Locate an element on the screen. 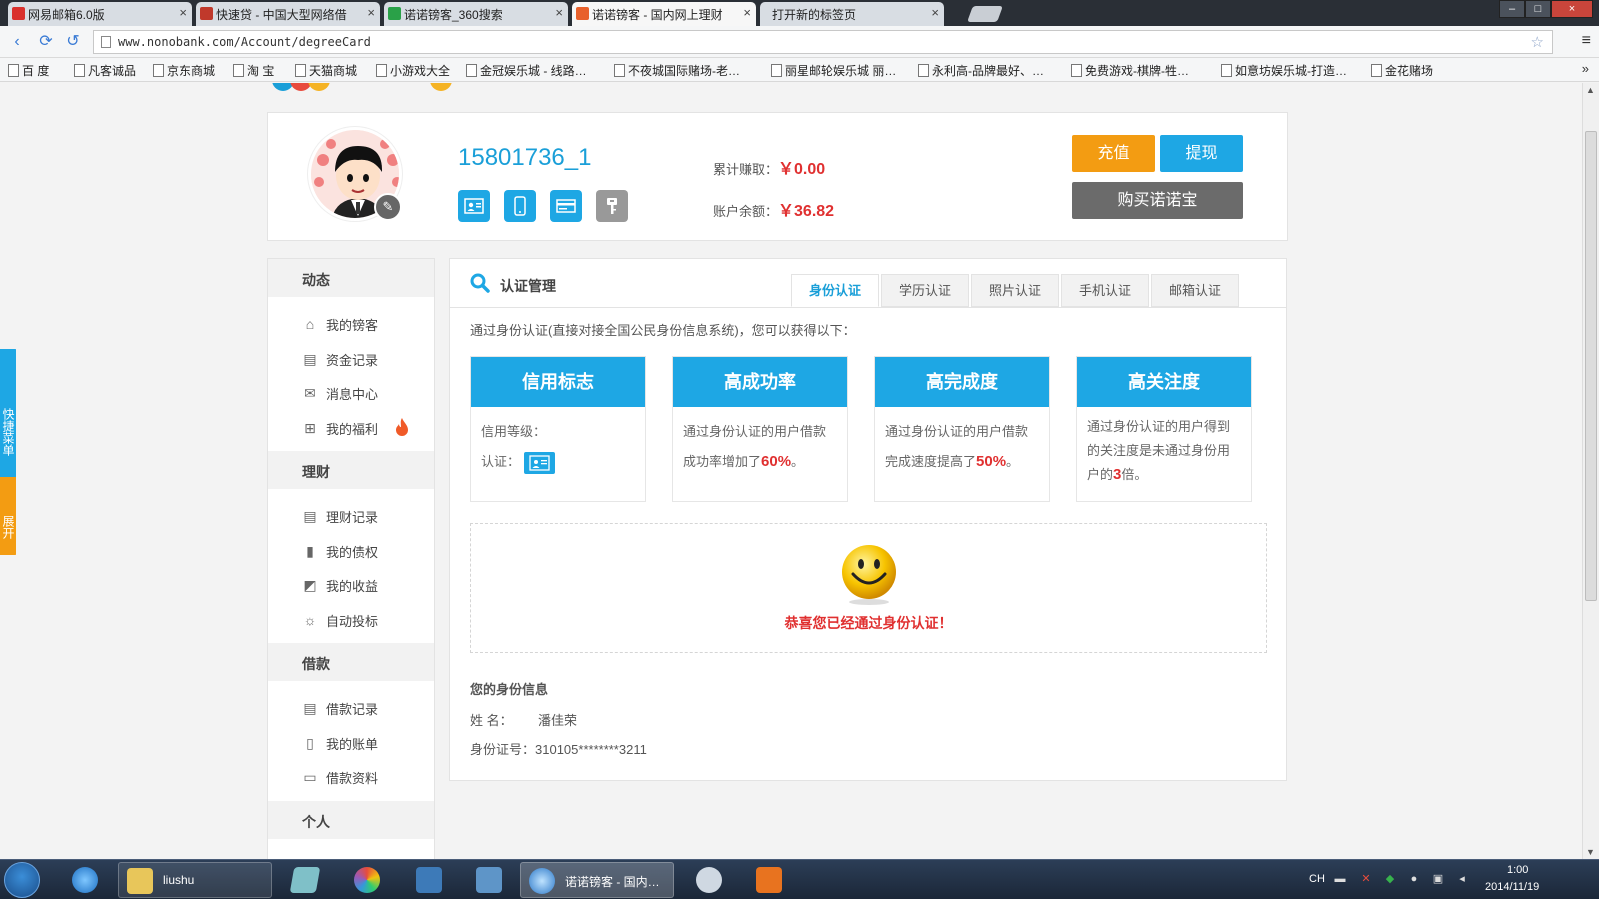  ie-taskbar-icon is located at coordinates (85, 880).